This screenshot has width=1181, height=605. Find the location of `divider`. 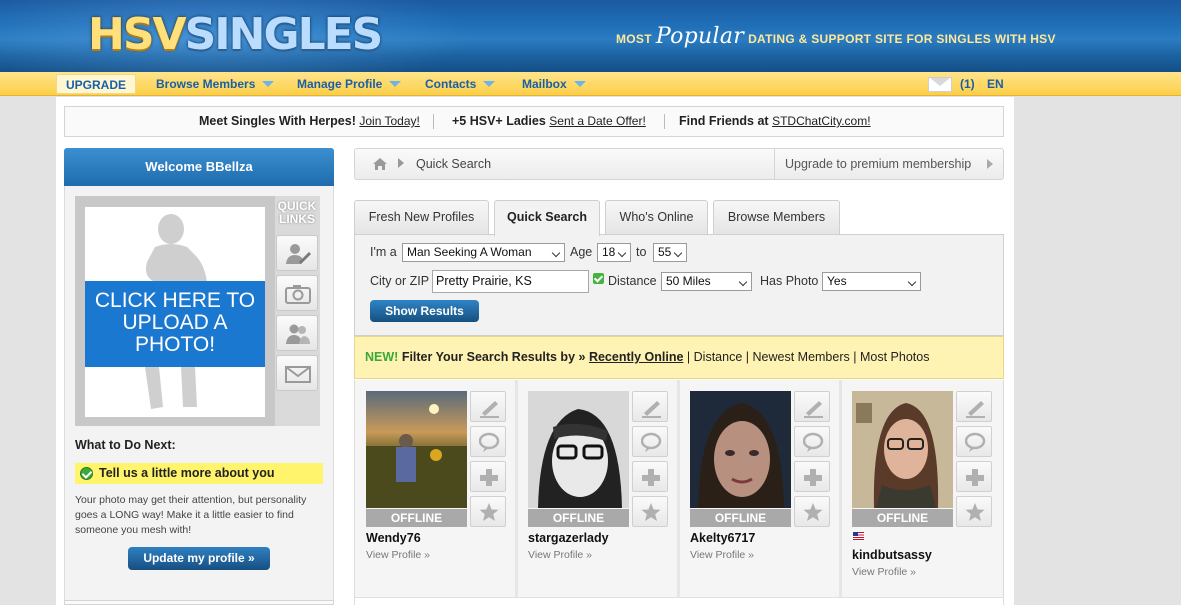

divider is located at coordinates (433, 121).